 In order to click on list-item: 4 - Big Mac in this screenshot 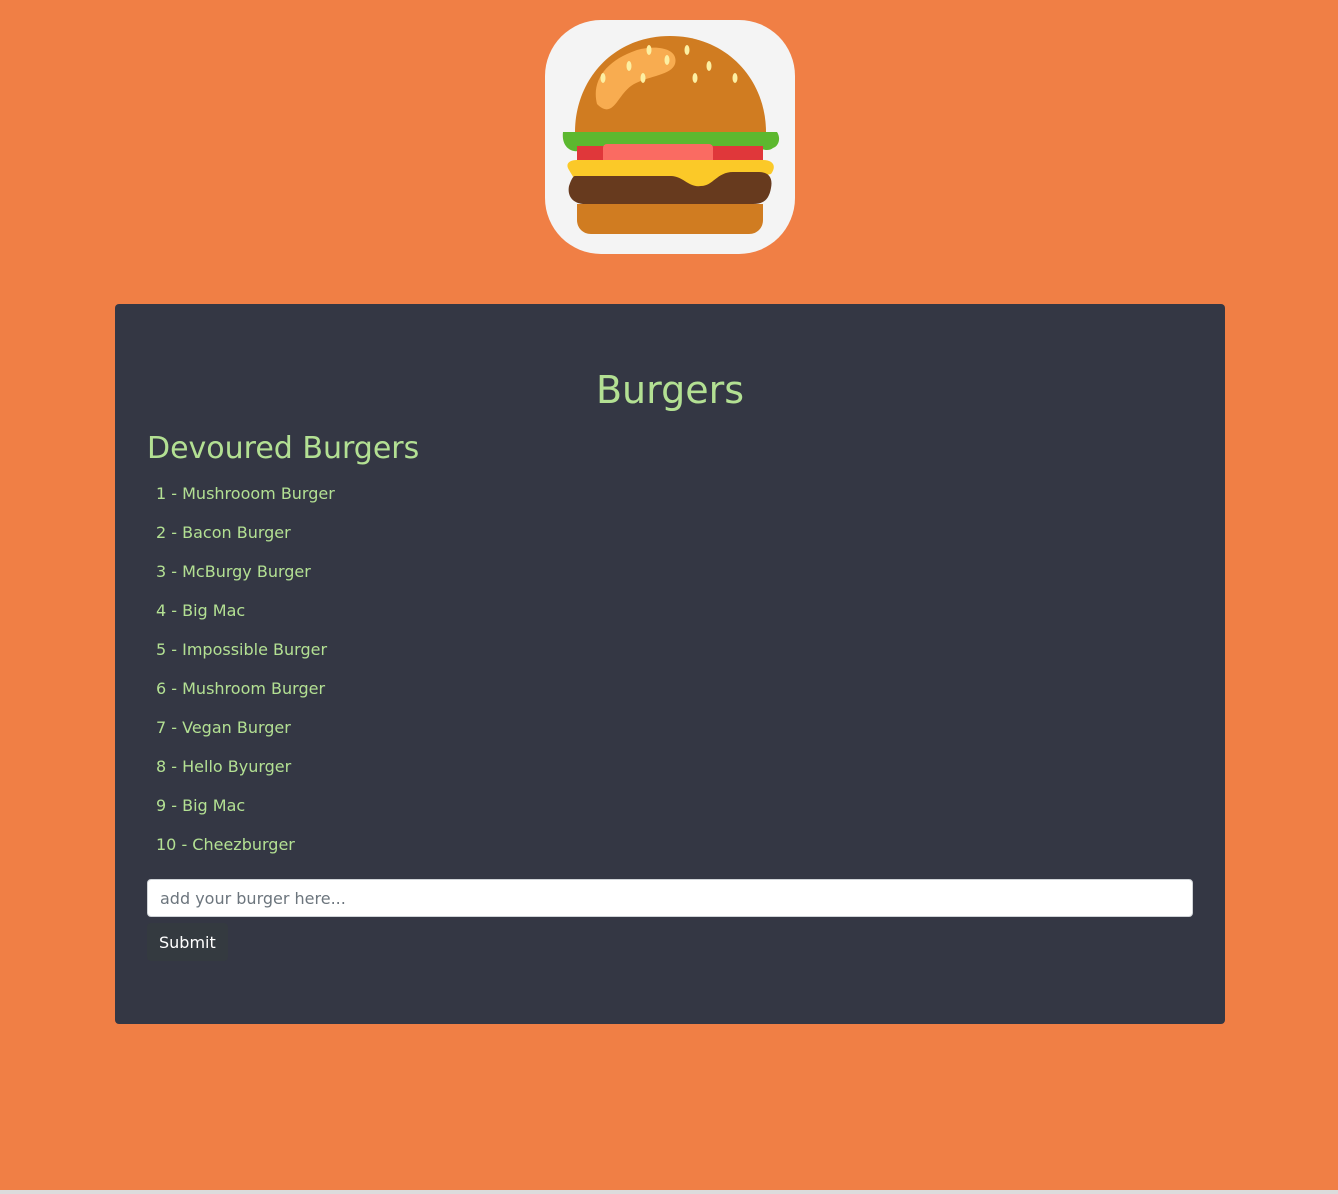, I will do `click(201, 610)`.